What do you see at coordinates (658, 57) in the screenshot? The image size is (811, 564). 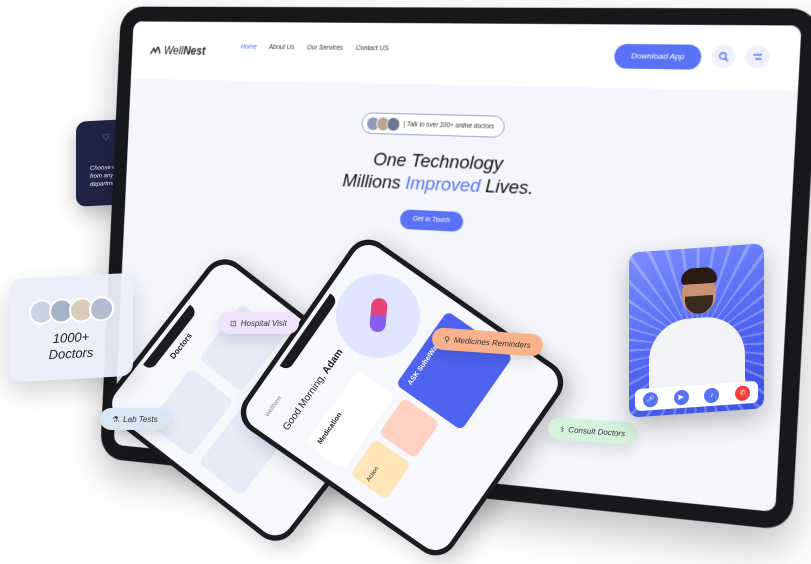 I see `download-app-button: Download App` at bounding box center [658, 57].